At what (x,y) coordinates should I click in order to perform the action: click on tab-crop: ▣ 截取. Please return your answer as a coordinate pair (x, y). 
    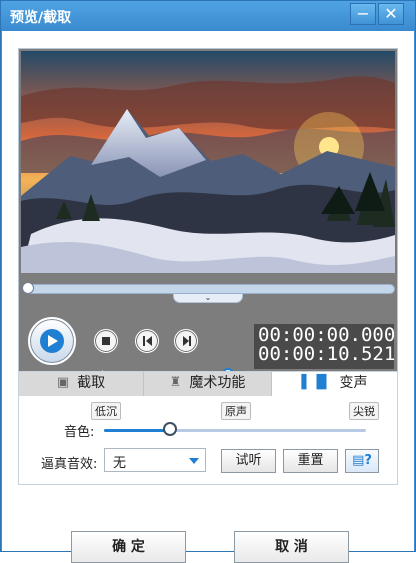
    Looking at the image, I should click on (81, 384).